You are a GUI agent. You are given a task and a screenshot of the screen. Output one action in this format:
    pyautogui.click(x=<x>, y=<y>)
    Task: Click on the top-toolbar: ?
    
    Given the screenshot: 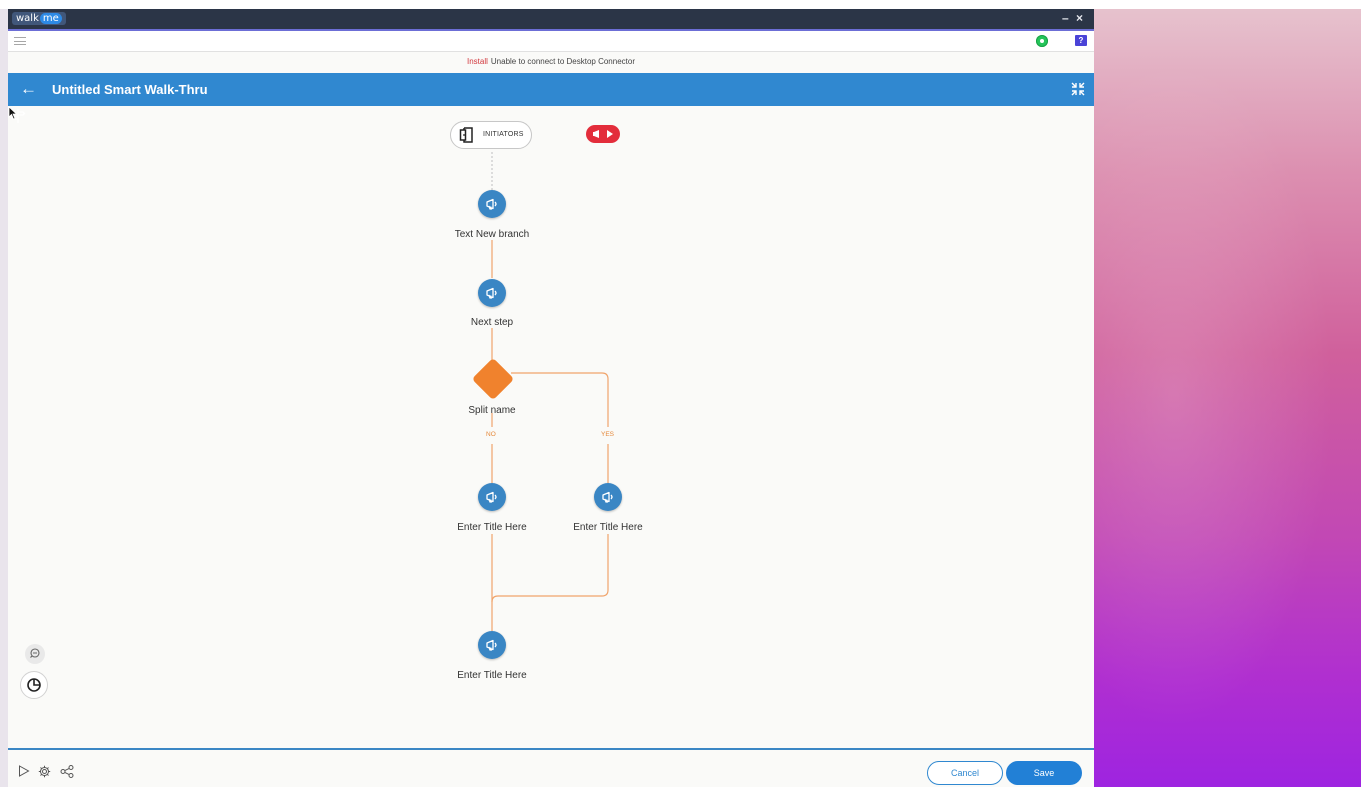 What is the action you would take?
    pyautogui.click(x=551, y=41)
    